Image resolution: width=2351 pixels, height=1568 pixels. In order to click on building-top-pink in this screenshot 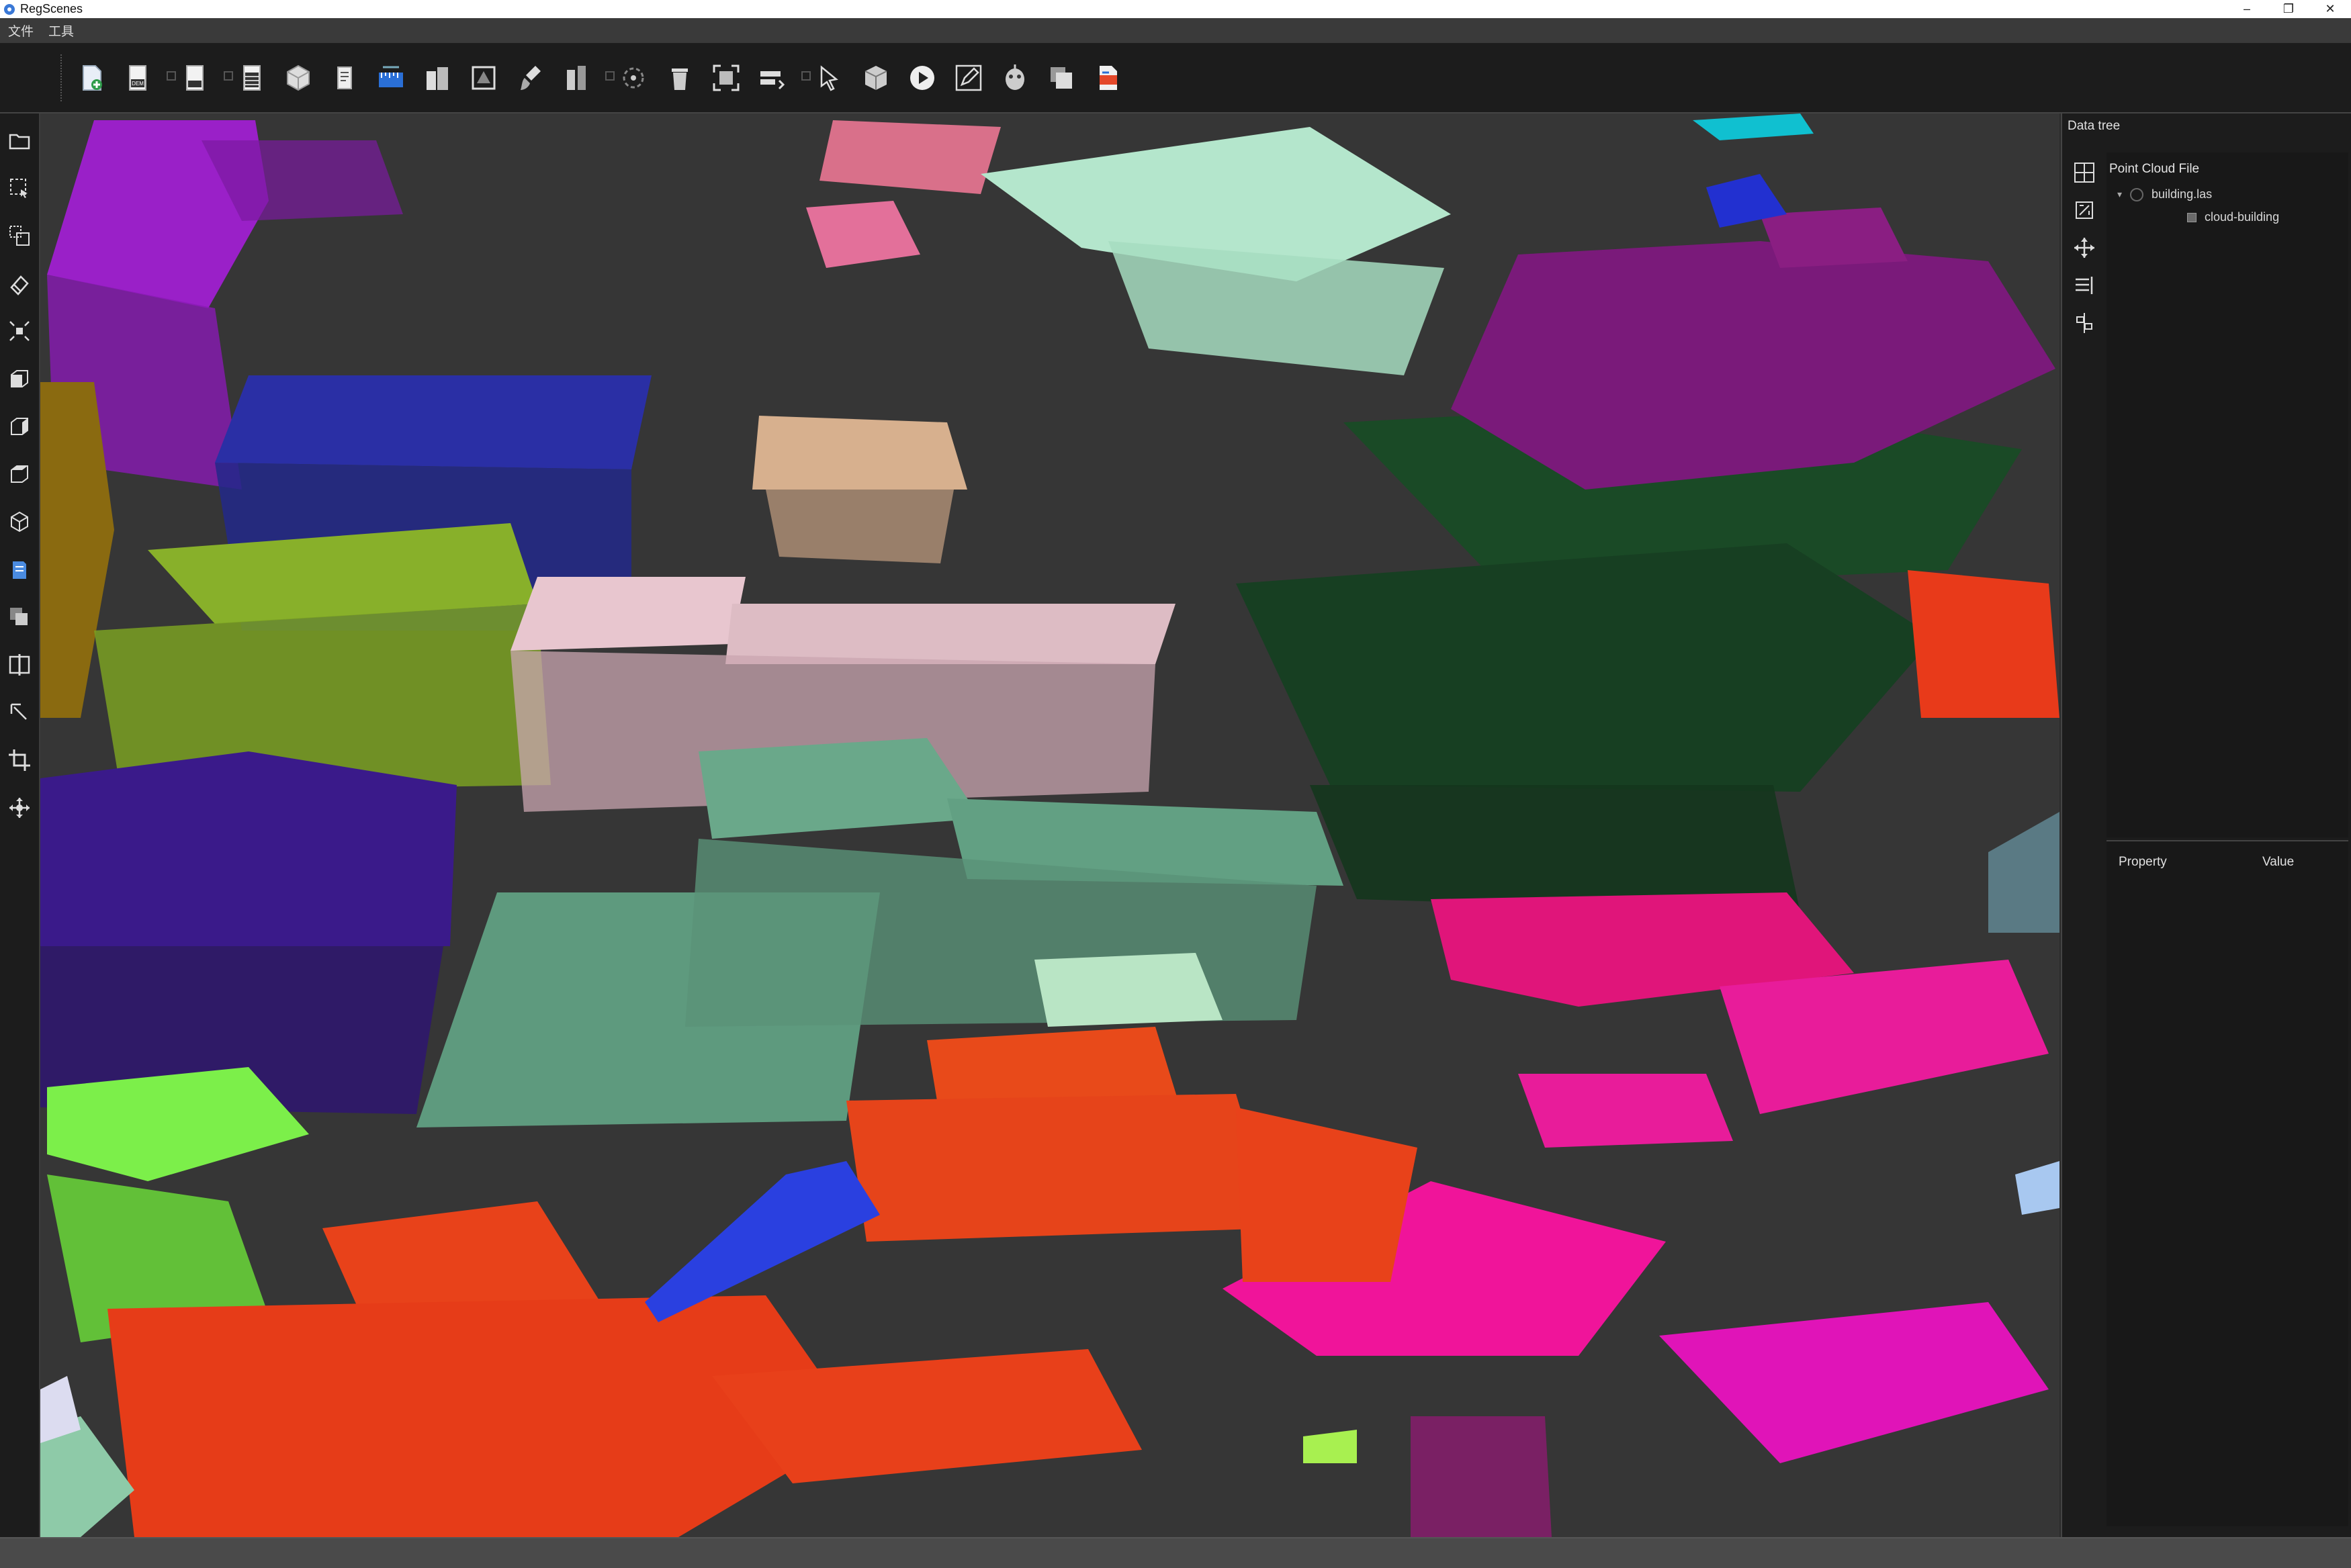, I will do `click(904, 194)`.